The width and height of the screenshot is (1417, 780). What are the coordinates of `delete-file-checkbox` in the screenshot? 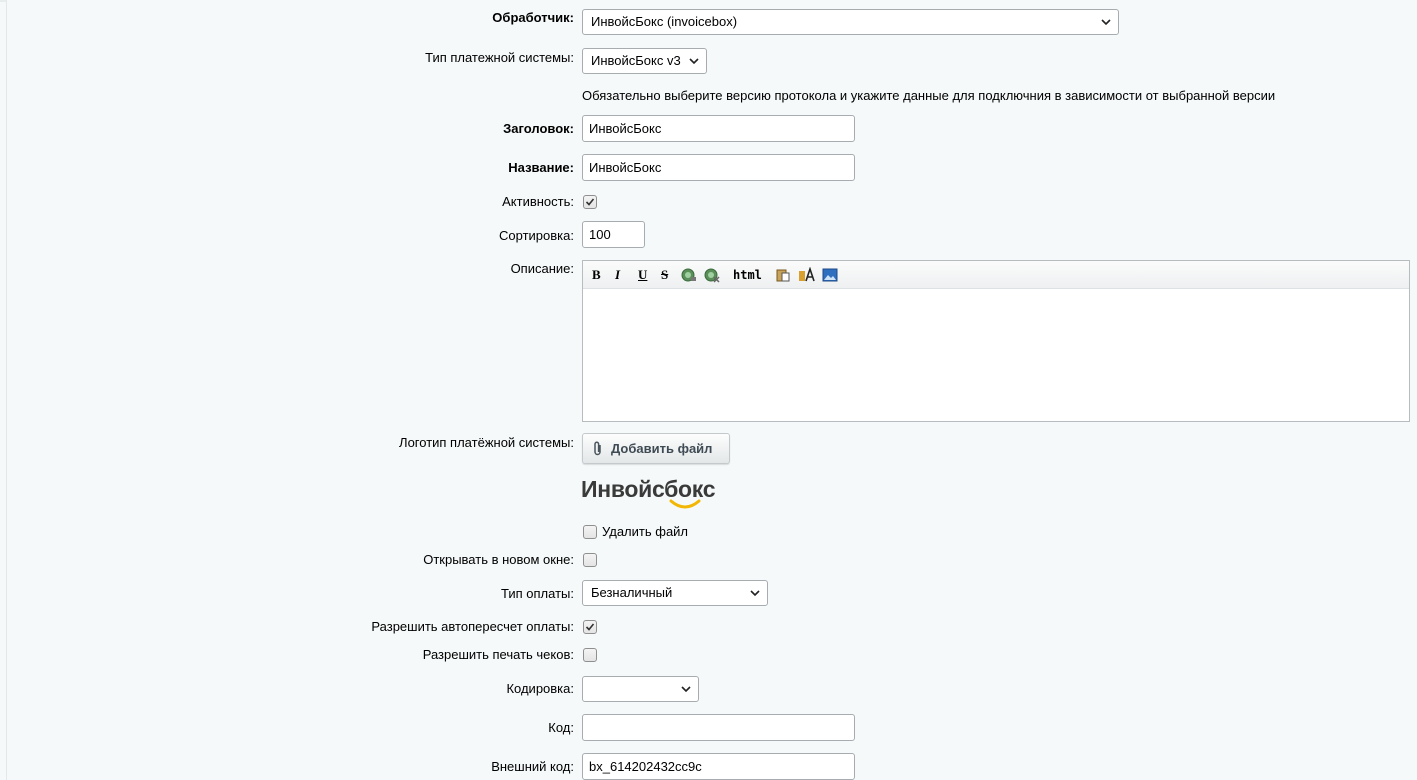 It's located at (590, 532).